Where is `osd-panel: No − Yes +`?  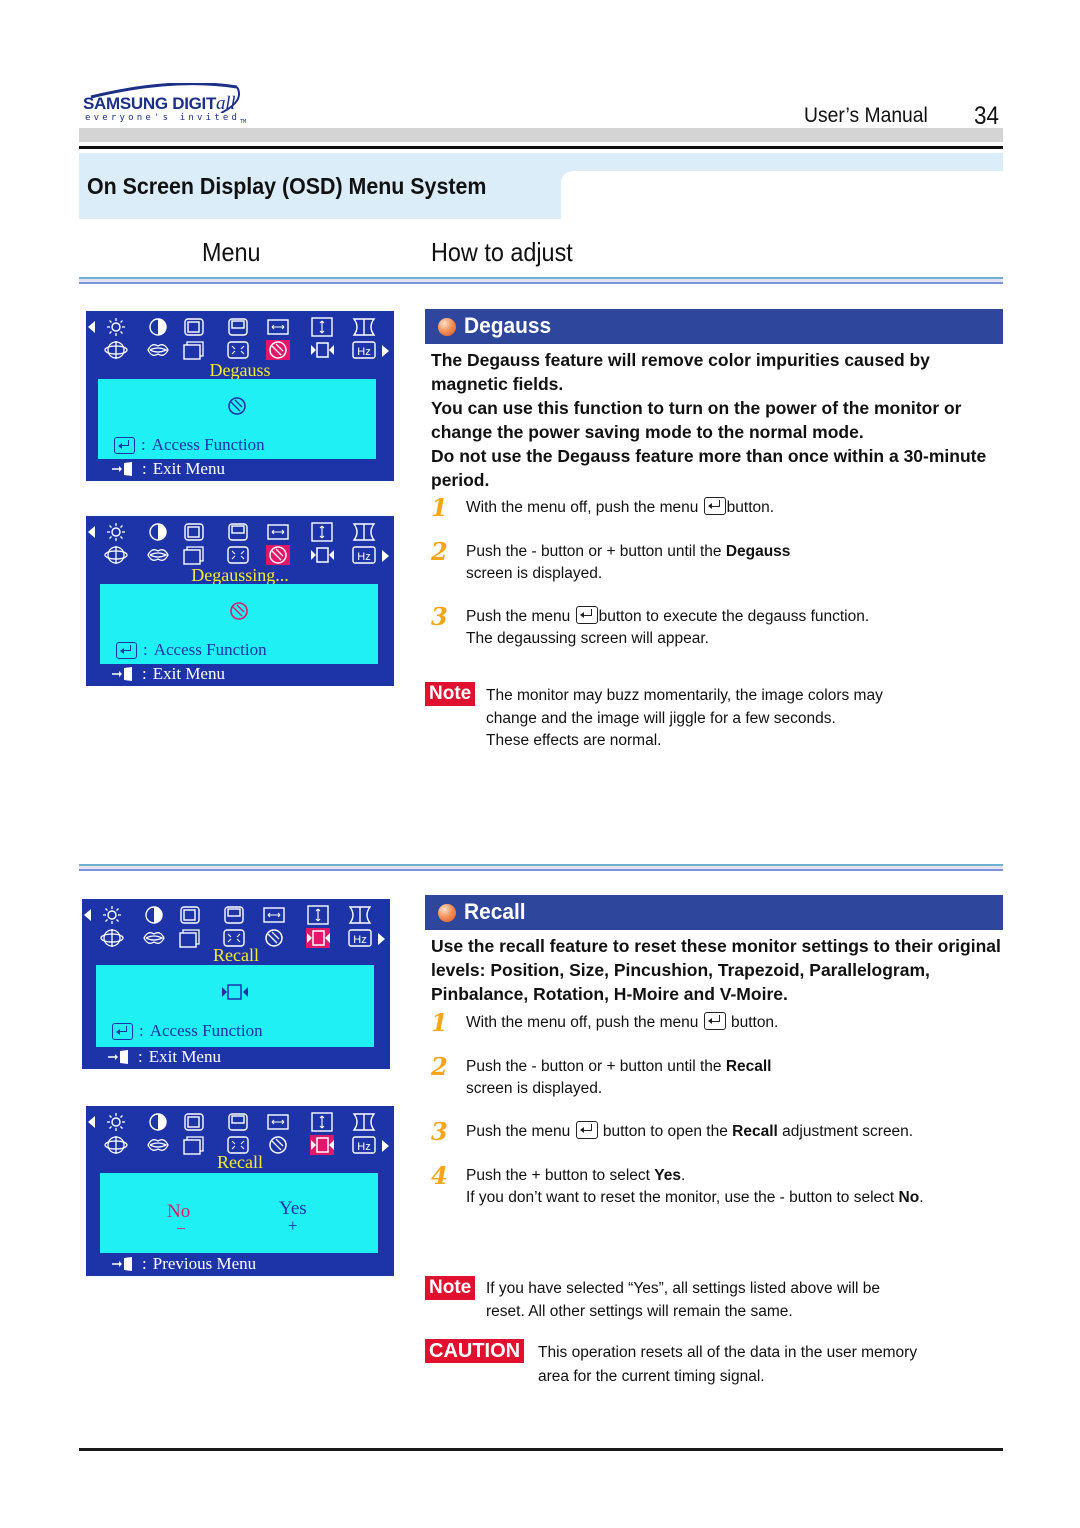
osd-panel: No − Yes + is located at coordinates (239, 1213).